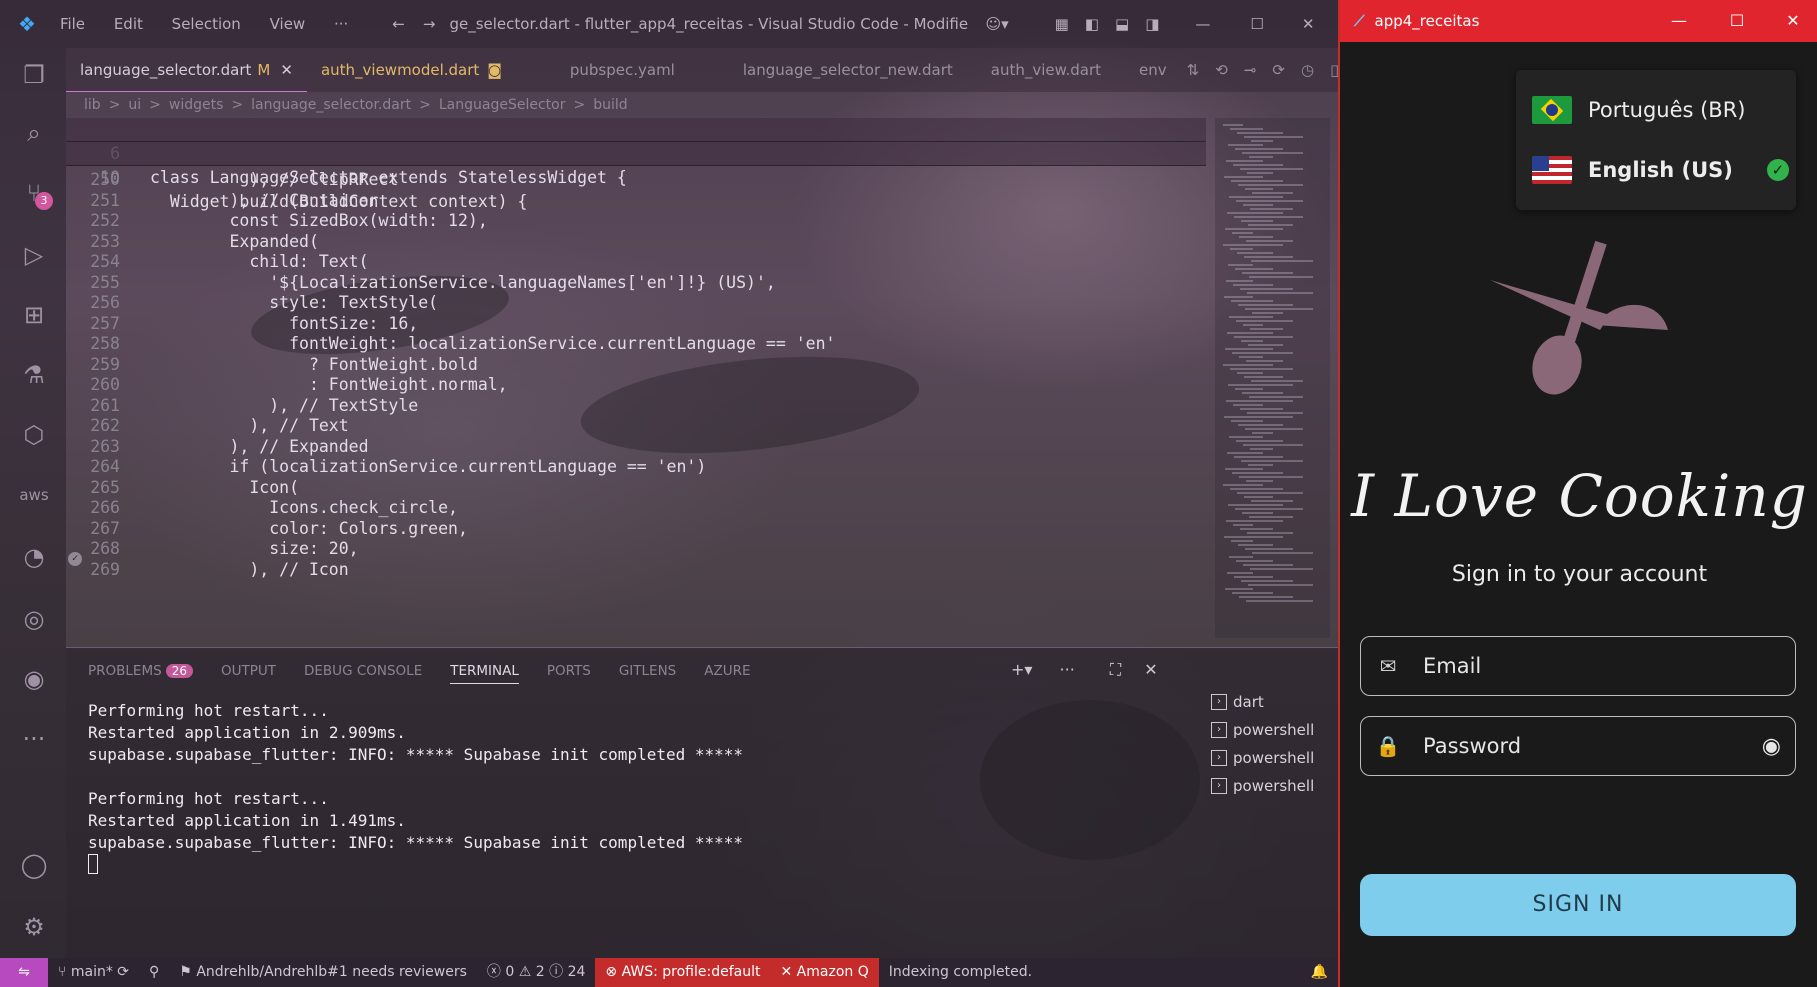 The image size is (1817, 987). Describe the element at coordinates (1552, 110) in the screenshot. I see `brazil-flag-icon` at that location.